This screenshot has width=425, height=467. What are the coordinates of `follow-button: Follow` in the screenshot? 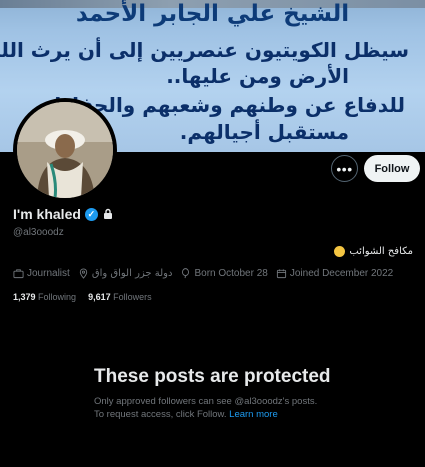 It's located at (392, 168).